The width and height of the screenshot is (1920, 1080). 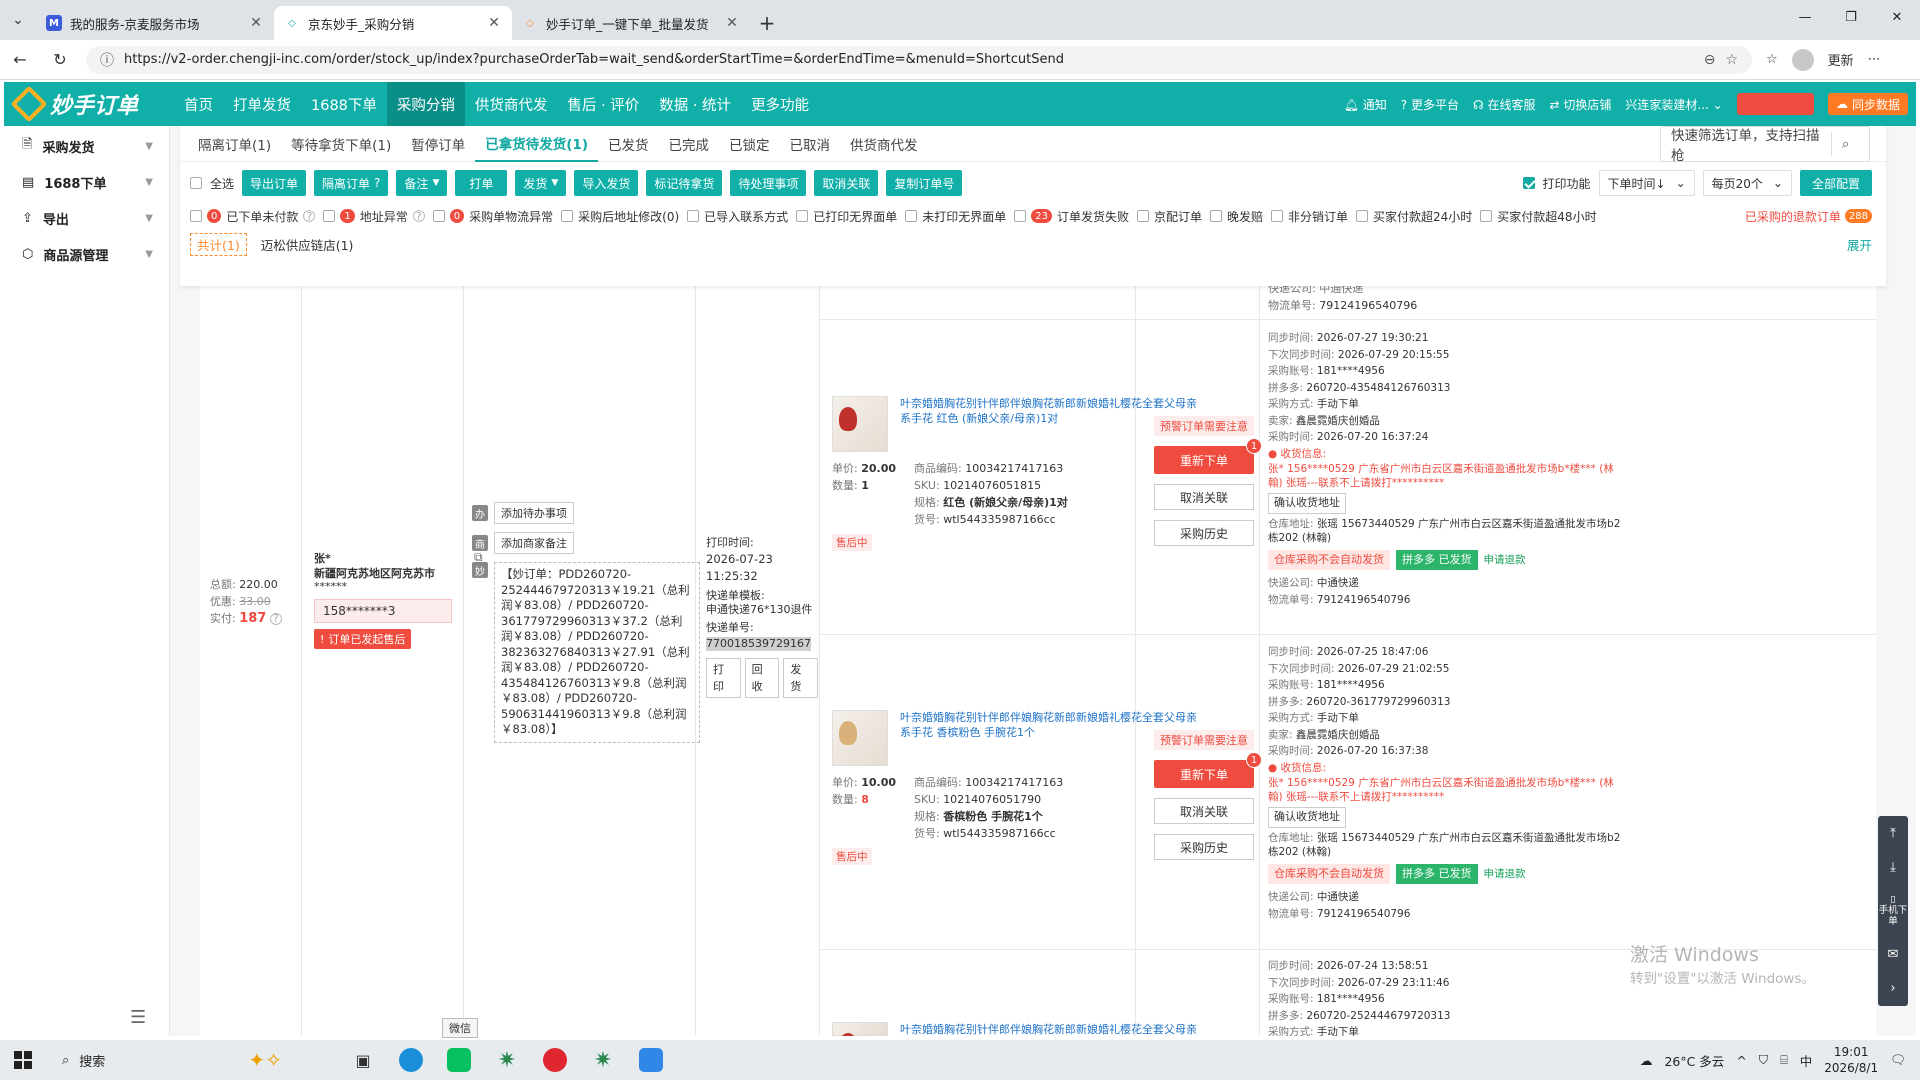 What do you see at coordinates (1050, 1029) in the screenshot?
I see `product-title: 叶奈婚婚胸花别针伴郎伴娘胸花新郎新娘婚礼樱花全套父母亲` at bounding box center [1050, 1029].